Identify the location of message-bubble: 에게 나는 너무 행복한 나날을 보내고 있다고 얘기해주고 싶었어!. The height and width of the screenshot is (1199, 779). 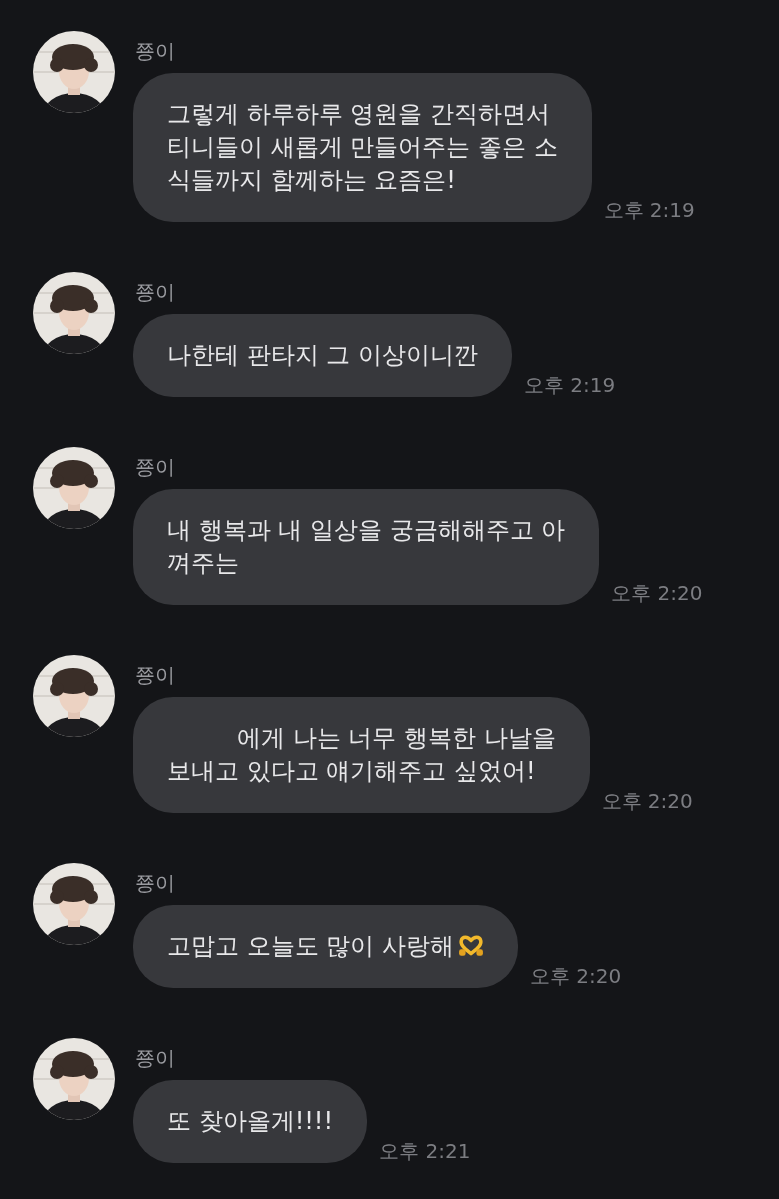
(361, 755).